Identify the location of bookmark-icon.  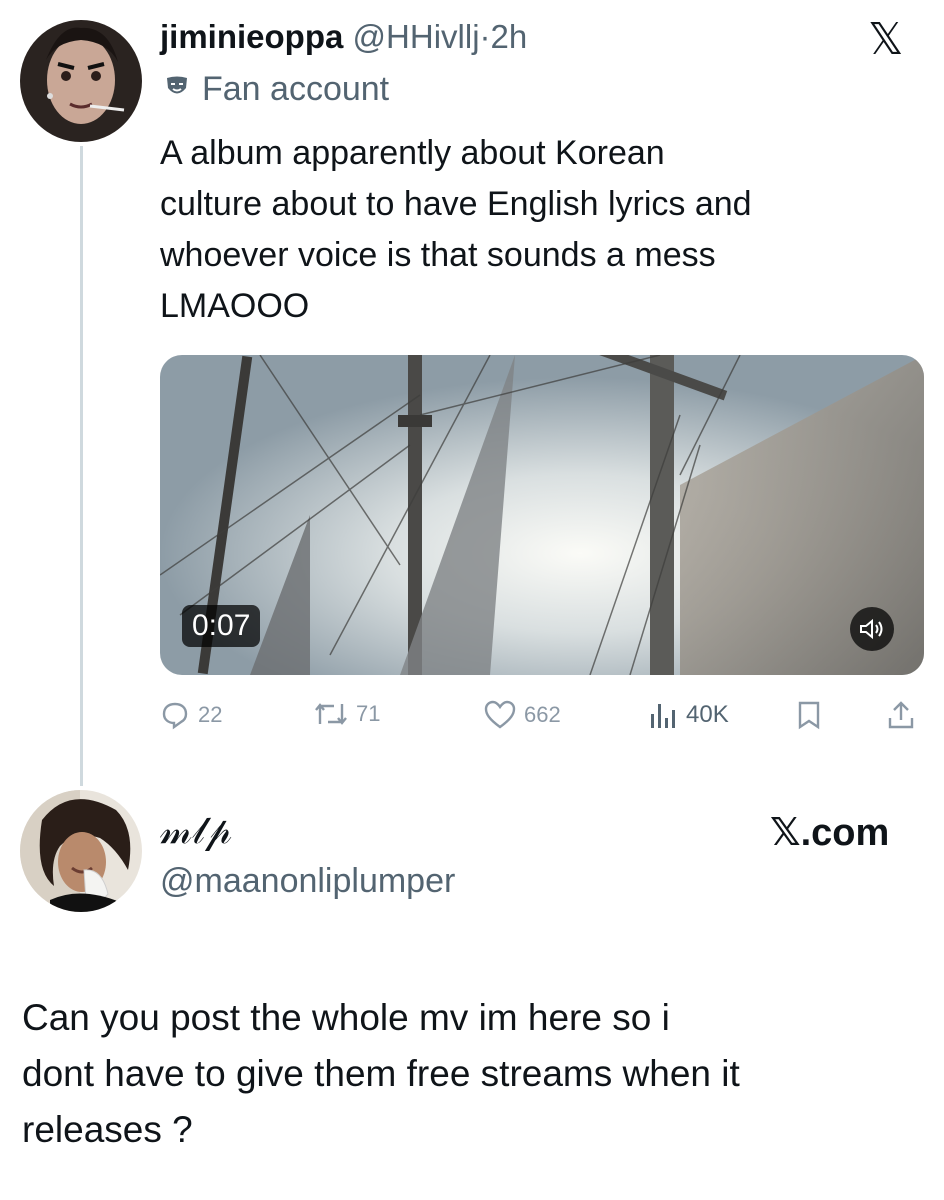
(809, 715).